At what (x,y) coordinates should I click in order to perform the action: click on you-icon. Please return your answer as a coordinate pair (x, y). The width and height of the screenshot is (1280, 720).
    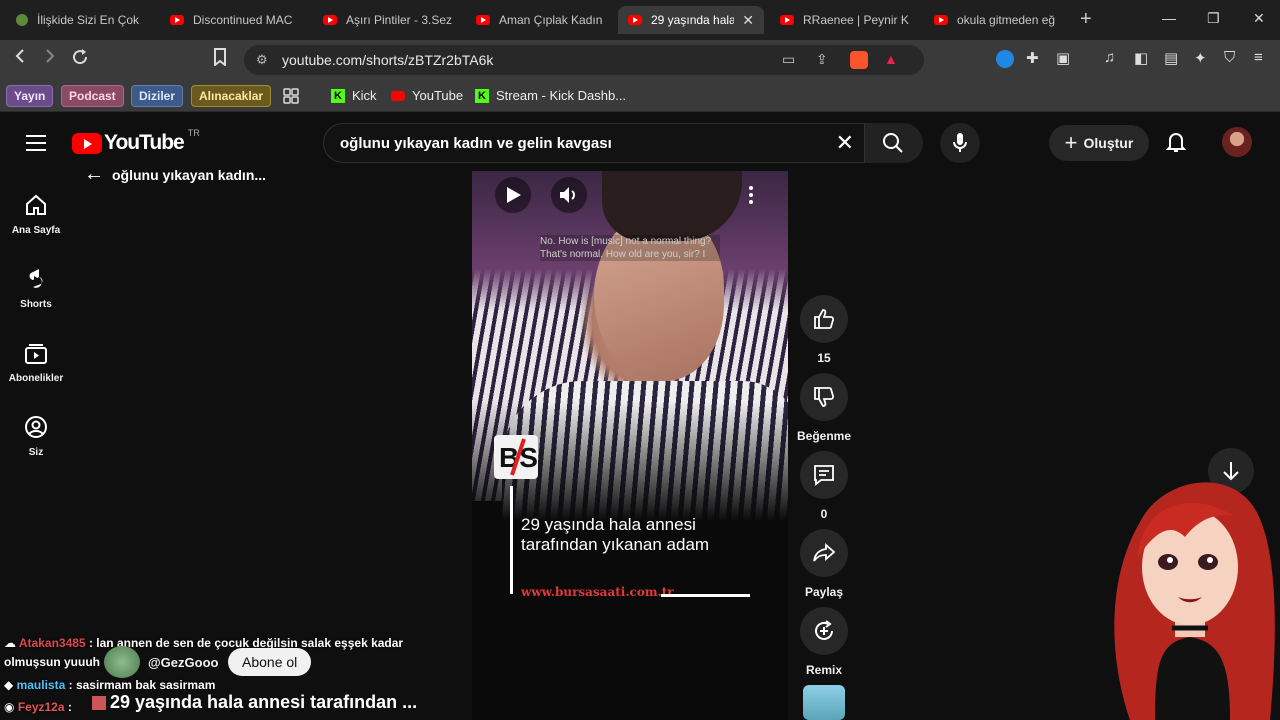
    Looking at the image, I should click on (36, 427).